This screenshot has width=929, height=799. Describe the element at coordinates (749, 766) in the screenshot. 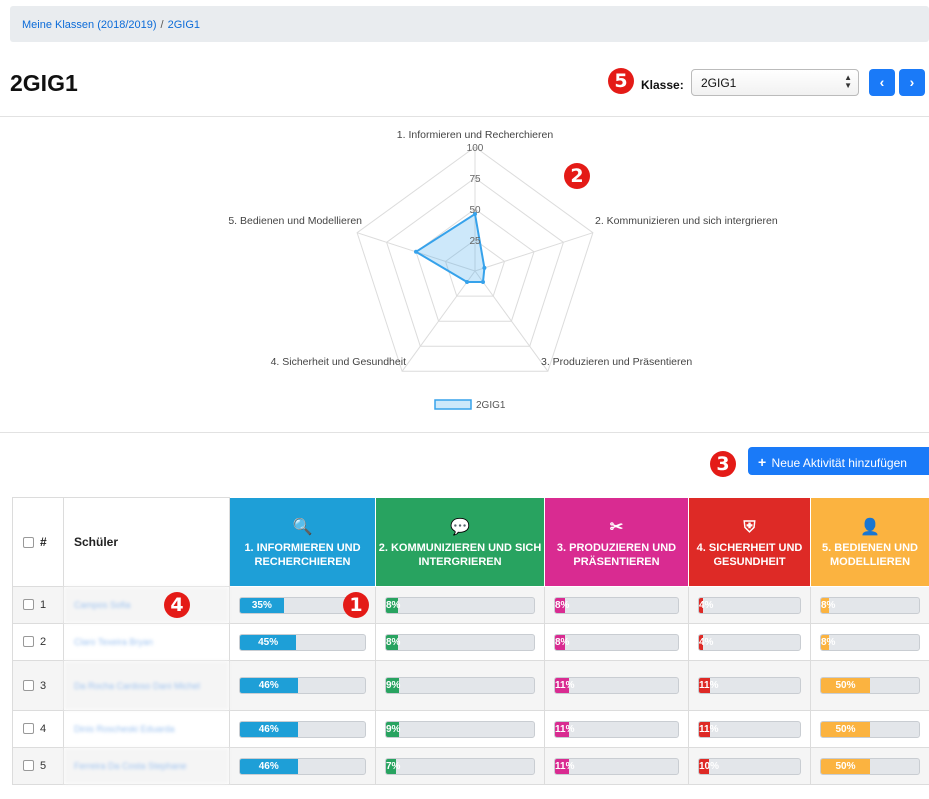

I see `progress-bar: 10%` at that location.